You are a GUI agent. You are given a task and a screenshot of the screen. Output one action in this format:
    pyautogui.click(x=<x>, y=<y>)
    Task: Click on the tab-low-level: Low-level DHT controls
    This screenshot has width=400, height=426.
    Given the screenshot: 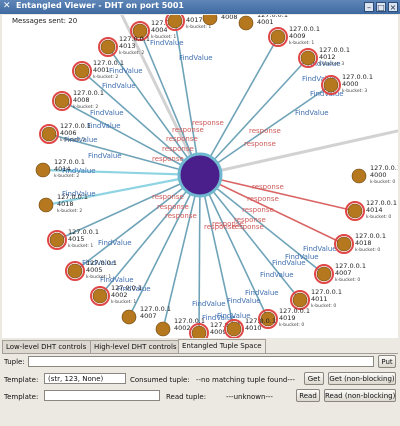 What is the action you would take?
    pyautogui.click(x=47, y=346)
    